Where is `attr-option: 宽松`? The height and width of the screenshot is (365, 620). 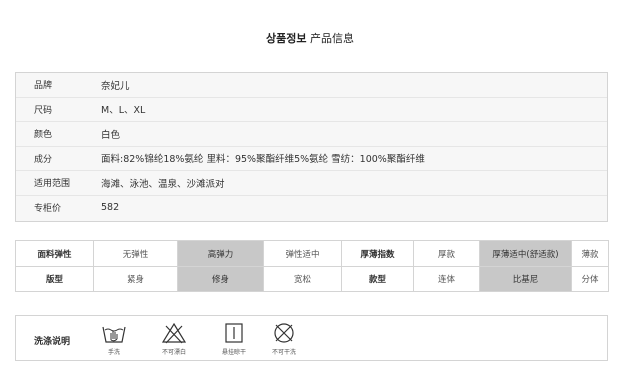
attr-option: 宽松 is located at coordinates (302, 279).